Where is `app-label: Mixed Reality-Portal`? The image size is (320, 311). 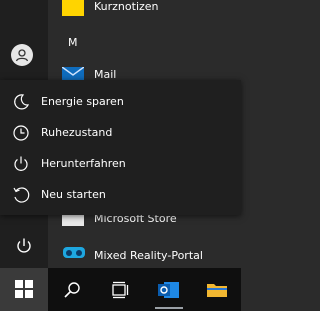 app-label: Mixed Reality-Portal is located at coordinates (148, 255).